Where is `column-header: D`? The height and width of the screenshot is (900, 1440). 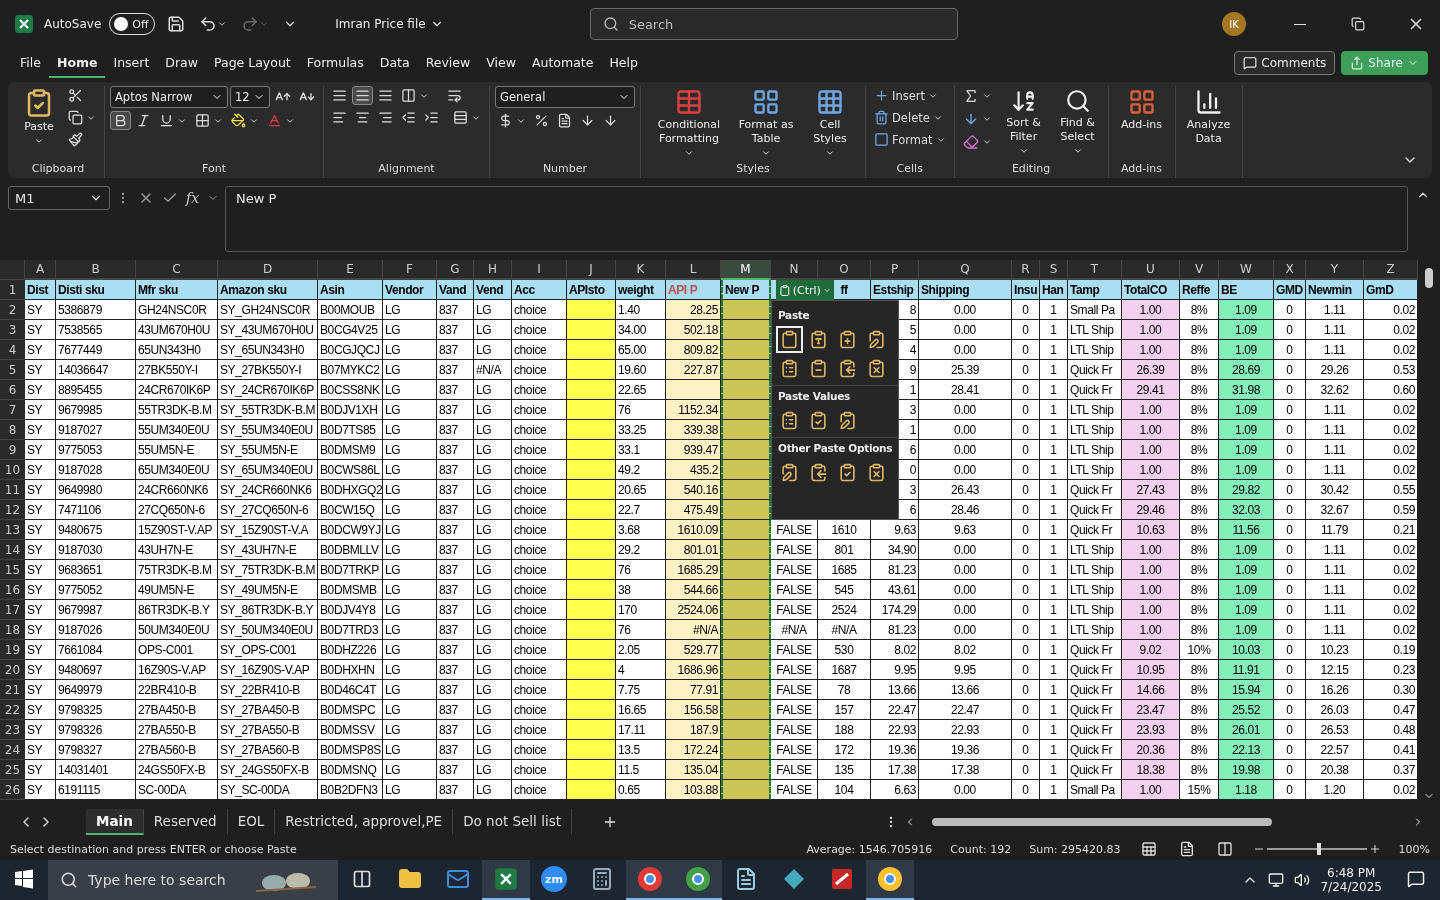 column-header: D is located at coordinates (268, 270).